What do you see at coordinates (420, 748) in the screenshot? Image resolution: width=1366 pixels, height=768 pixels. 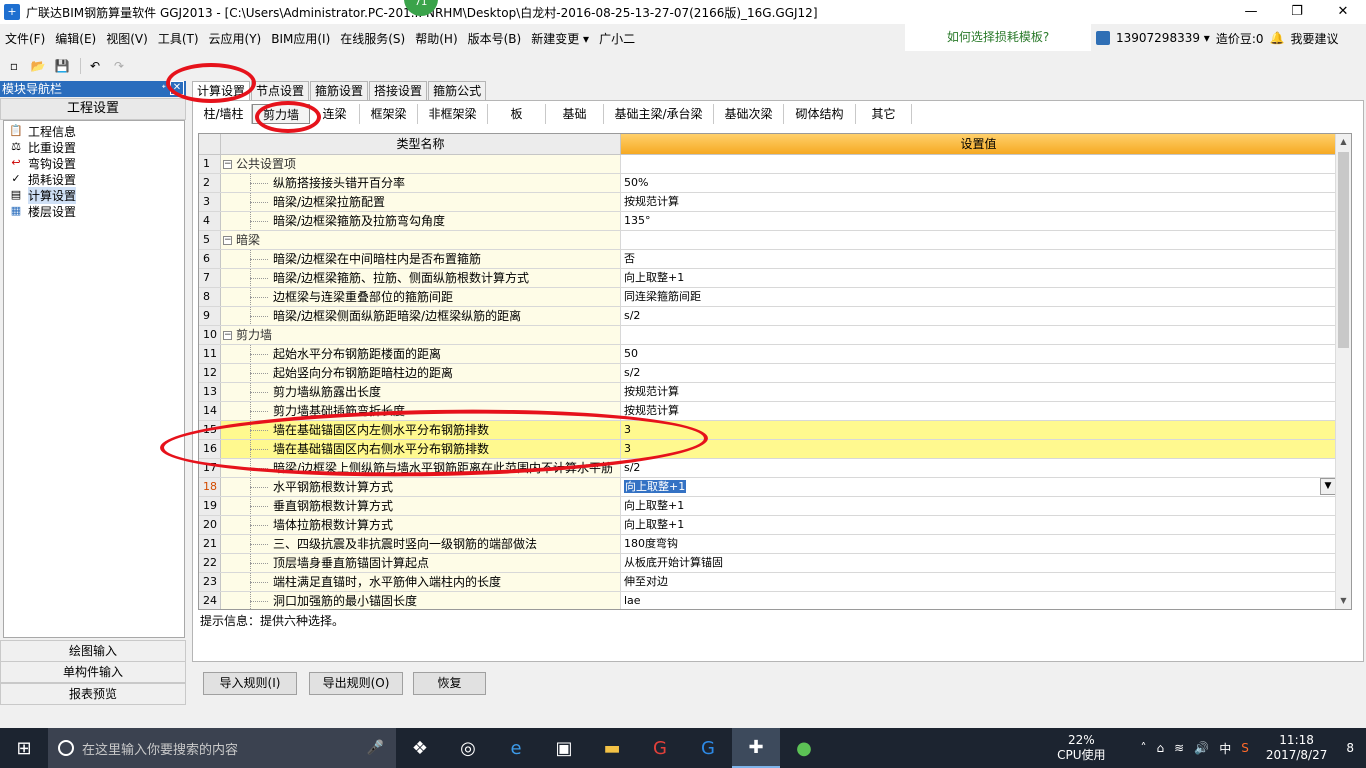 I see `task-view-icon: ❖` at bounding box center [420, 748].